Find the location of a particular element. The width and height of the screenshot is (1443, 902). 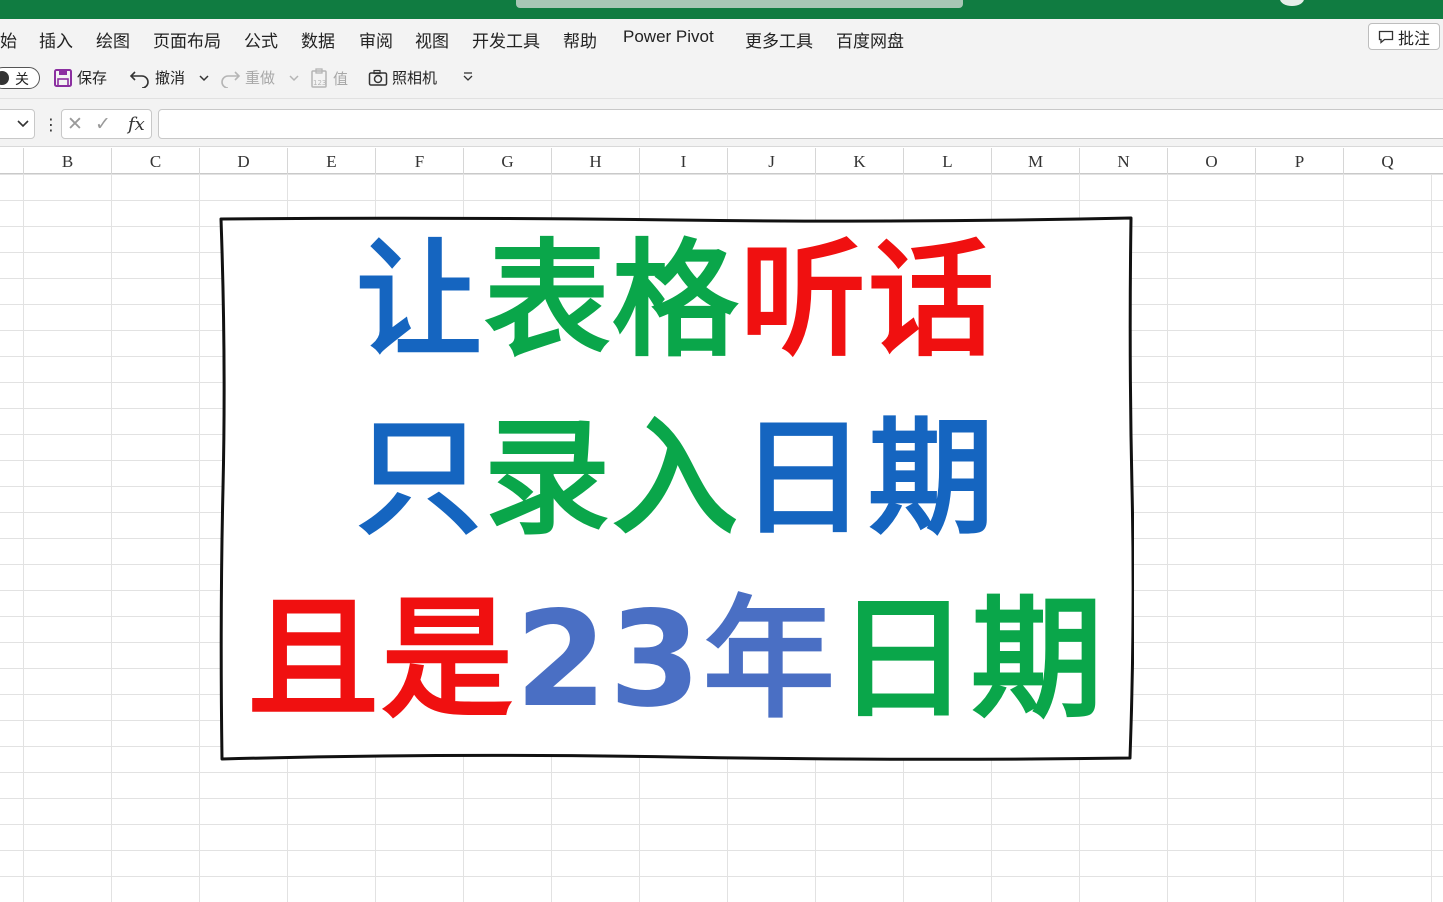

quick-access-toolbar: 关 保存 撤消 重做 123 值 照相机 is located at coordinates (721, 78).